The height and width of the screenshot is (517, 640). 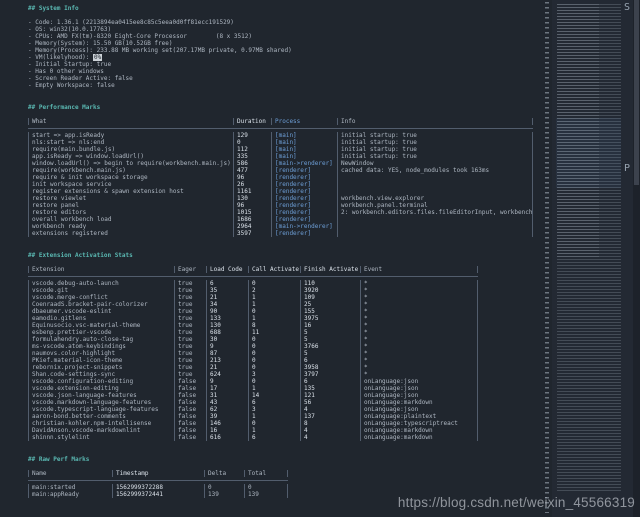 I want to click on table-cell: Duration, so click(x=252, y=121).